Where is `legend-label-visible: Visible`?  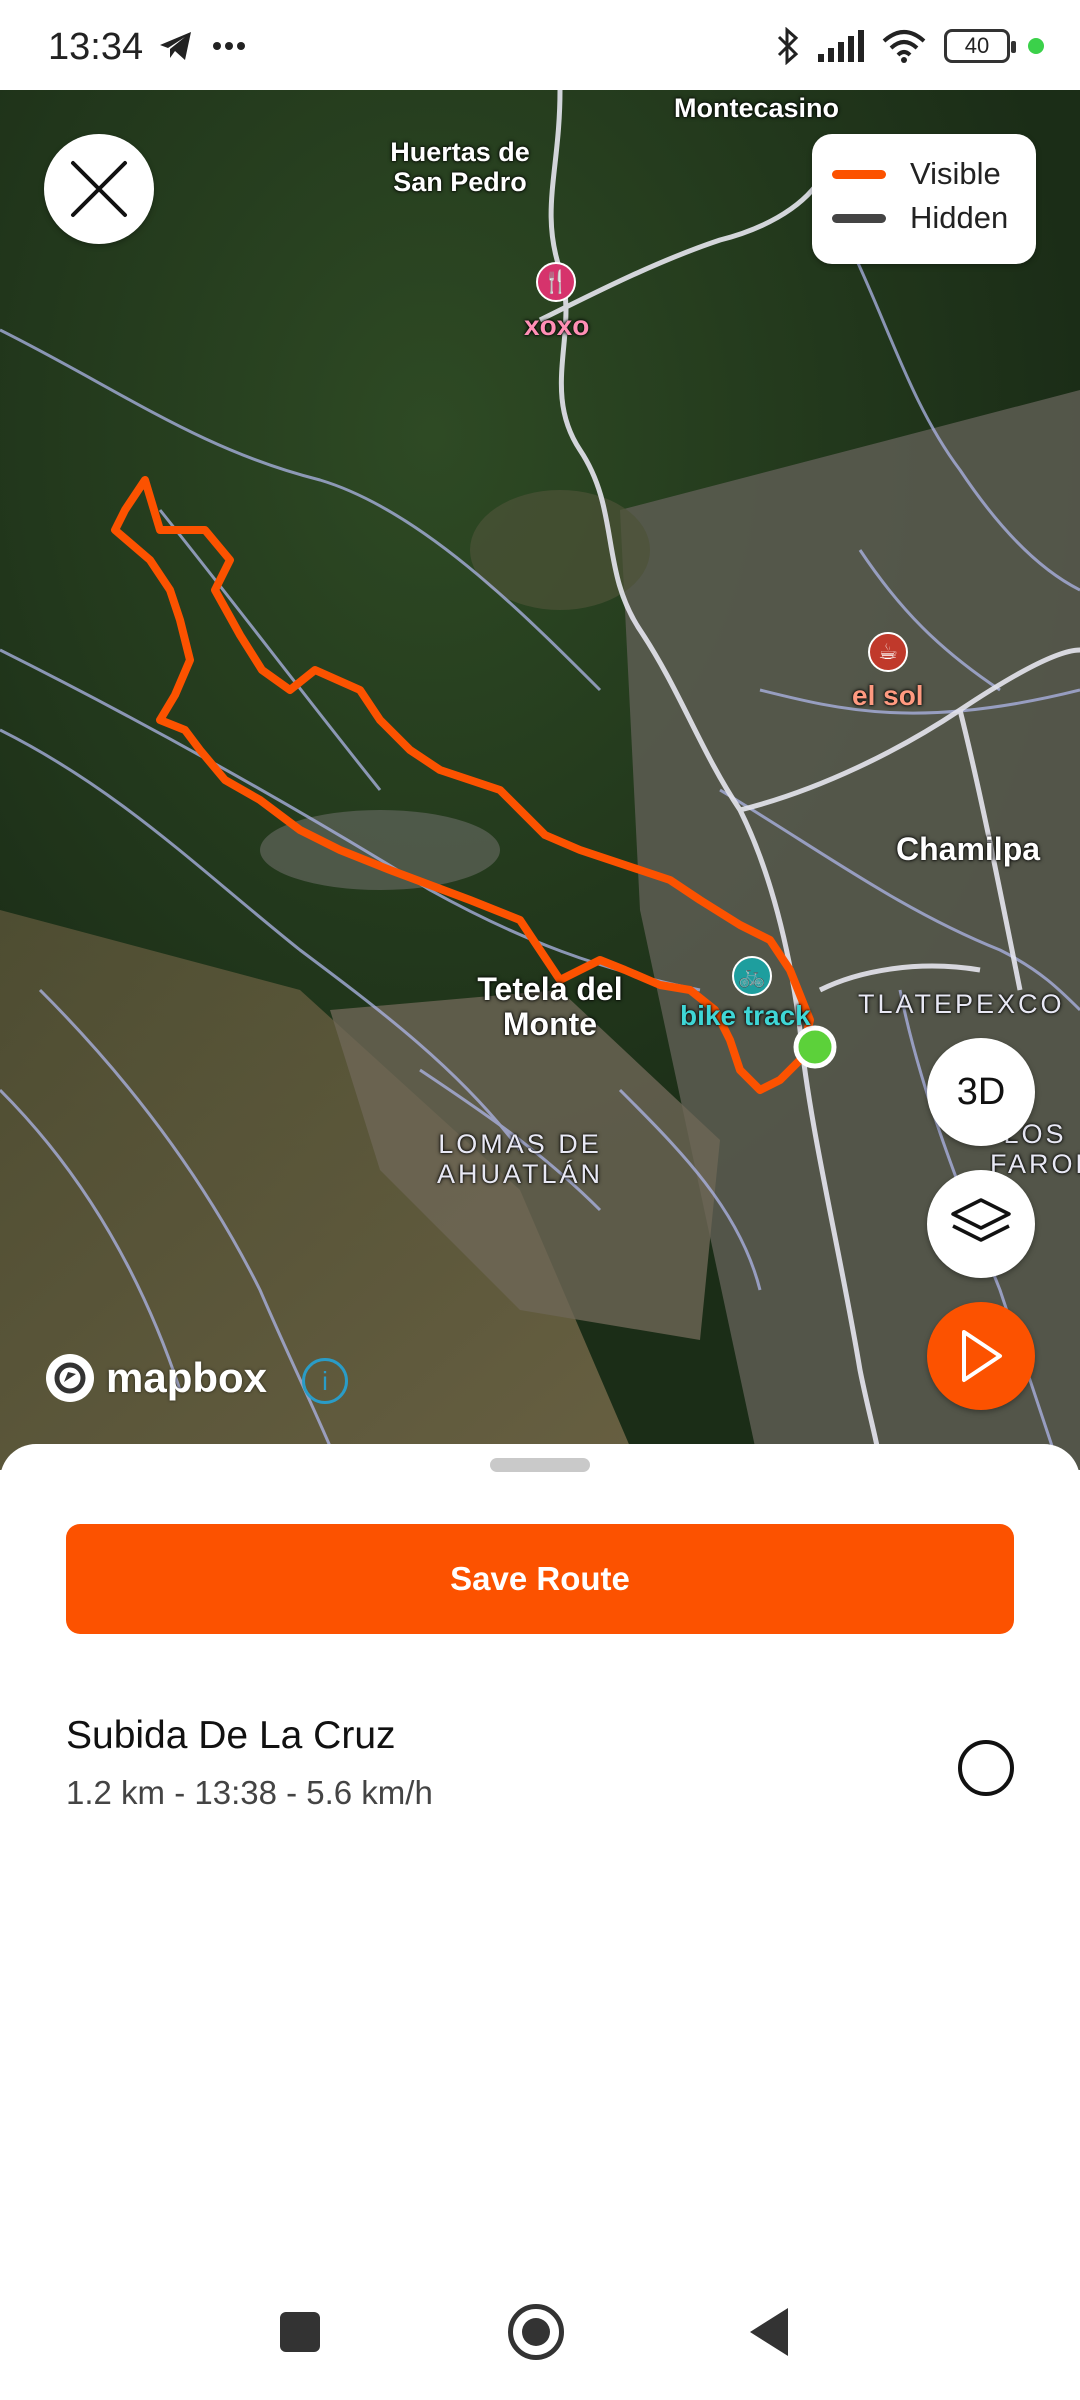 legend-label-visible: Visible is located at coordinates (955, 173).